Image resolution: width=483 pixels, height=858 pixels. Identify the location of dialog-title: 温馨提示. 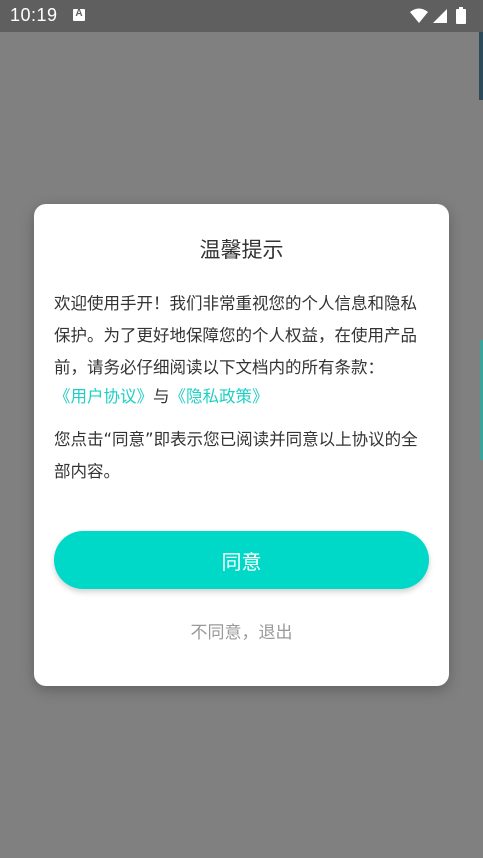
(241, 250).